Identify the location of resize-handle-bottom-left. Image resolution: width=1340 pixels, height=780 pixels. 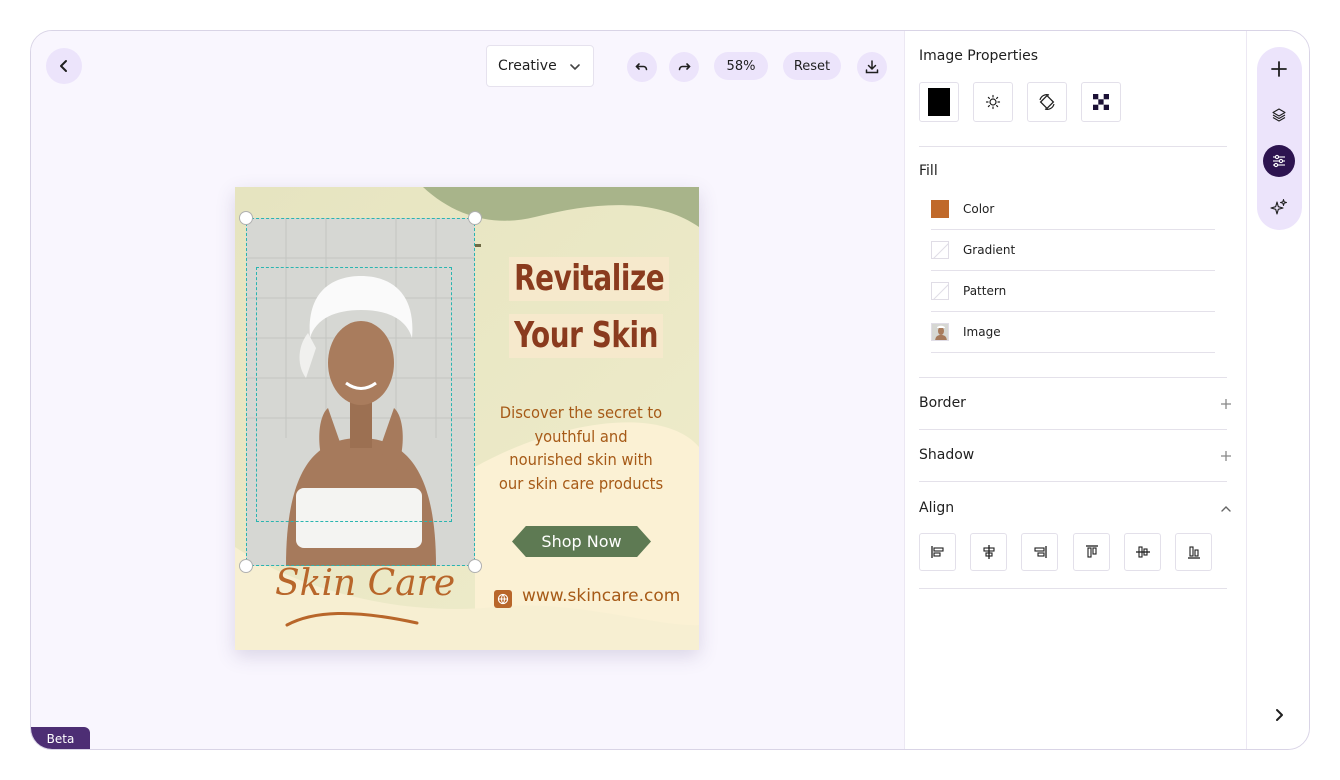
(246, 566).